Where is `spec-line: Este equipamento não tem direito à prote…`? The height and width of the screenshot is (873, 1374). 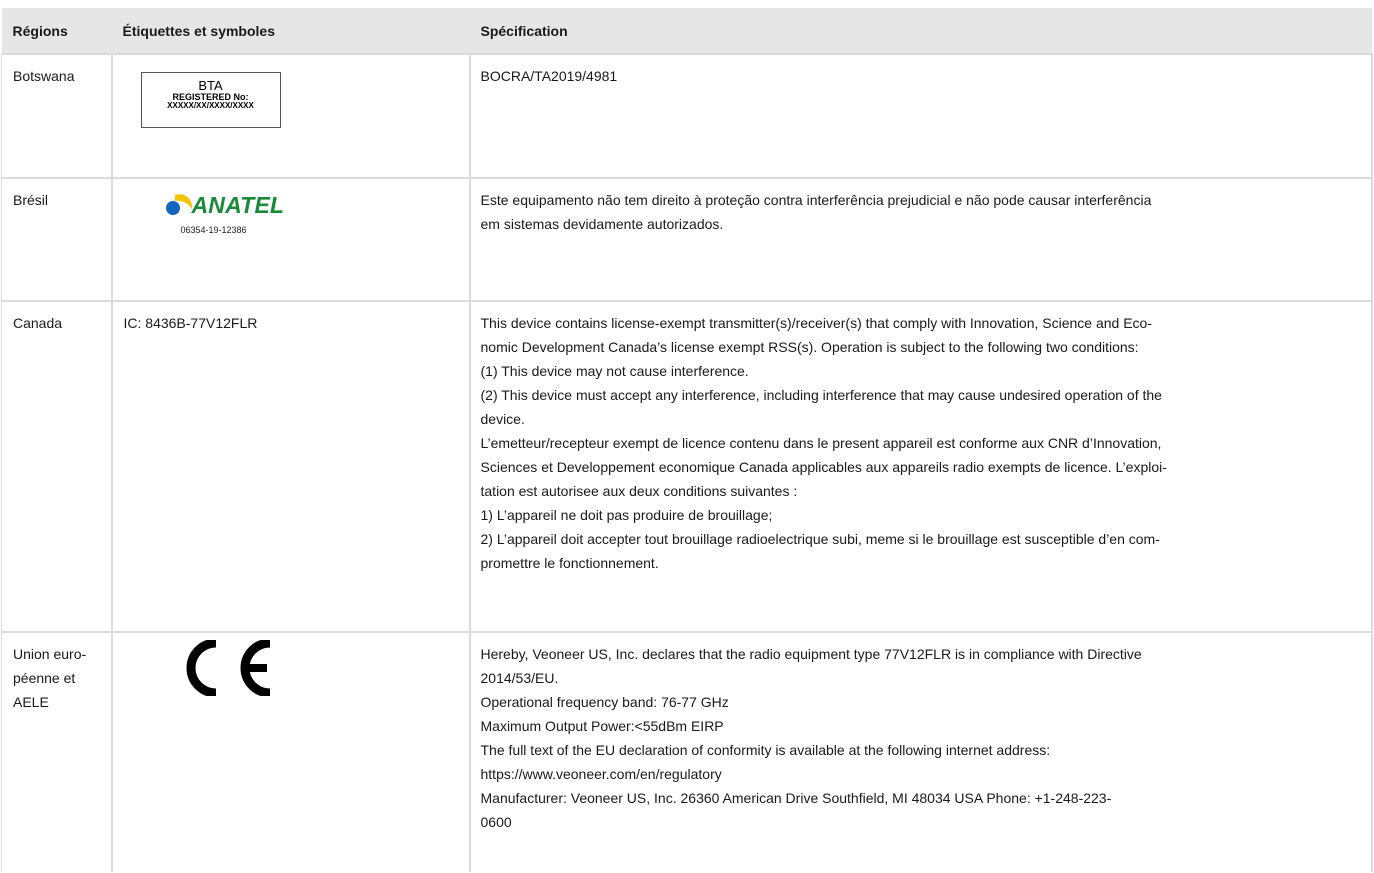 spec-line: Este equipamento não tem direito à prote… is located at coordinates (816, 200).